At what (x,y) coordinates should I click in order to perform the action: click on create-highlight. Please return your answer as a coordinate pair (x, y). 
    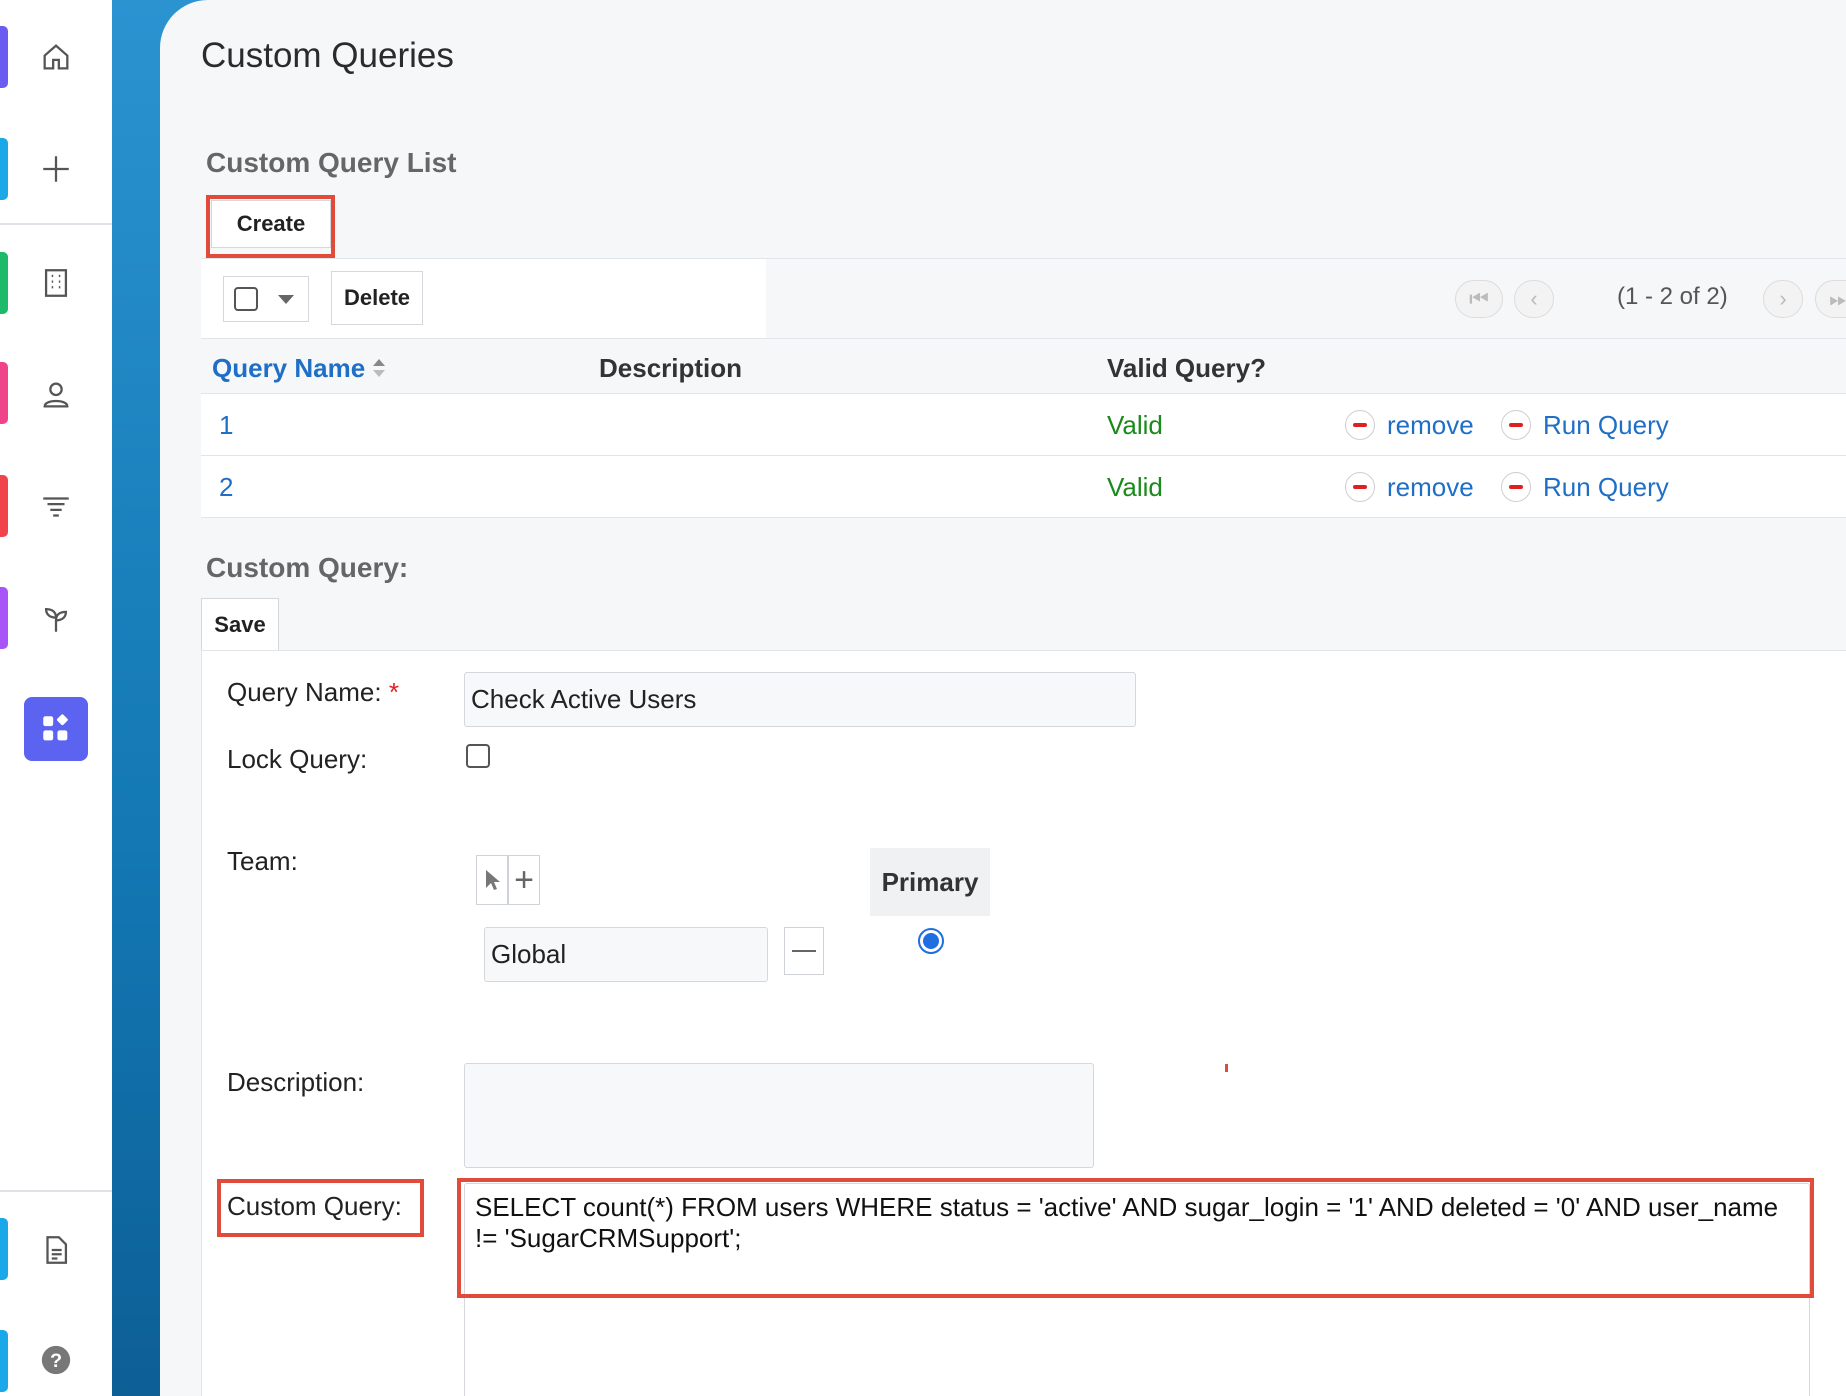
    Looking at the image, I should click on (270, 226).